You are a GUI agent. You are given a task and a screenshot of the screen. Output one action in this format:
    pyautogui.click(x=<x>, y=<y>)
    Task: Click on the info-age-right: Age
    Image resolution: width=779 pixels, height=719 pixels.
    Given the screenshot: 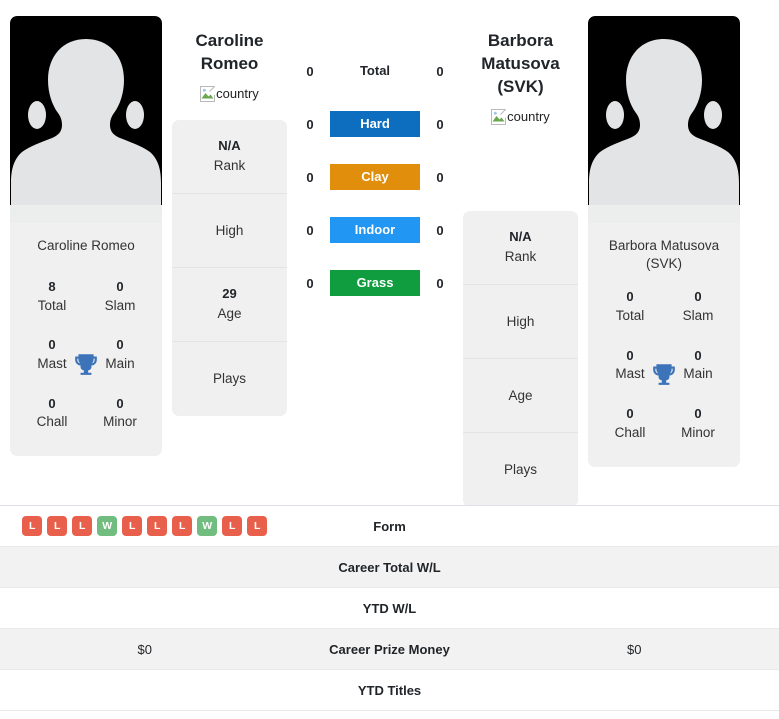 What is the action you would take?
    pyautogui.click(x=520, y=396)
    